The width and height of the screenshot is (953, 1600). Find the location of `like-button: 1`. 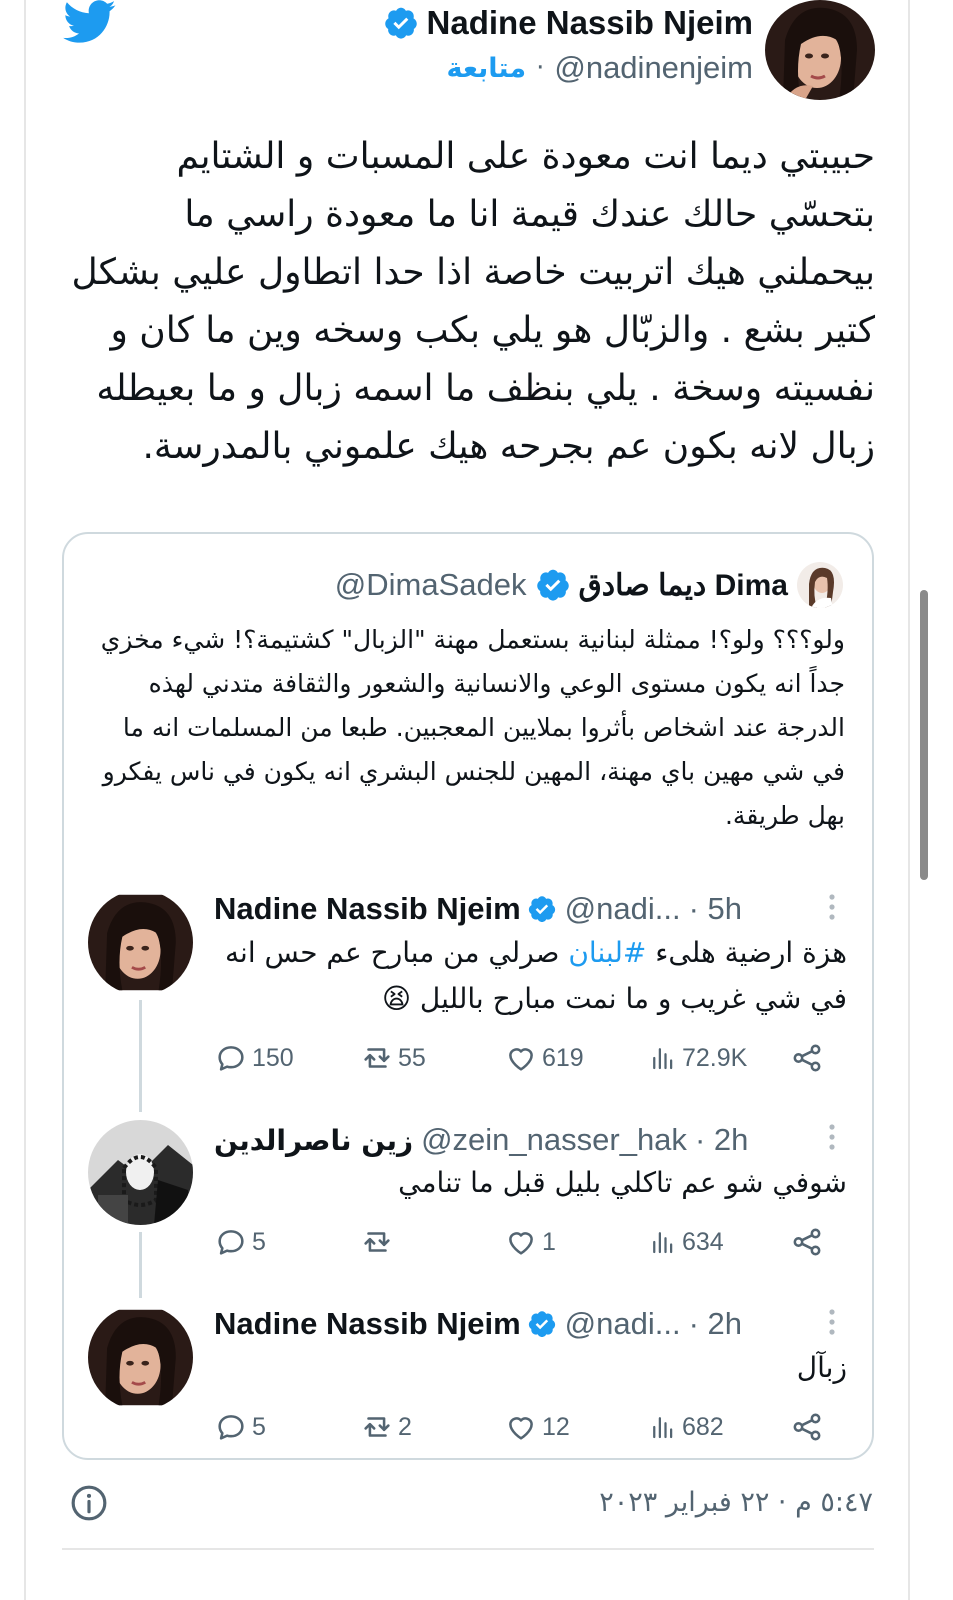

like-button: 1 is located at coordinates (530, 1242).